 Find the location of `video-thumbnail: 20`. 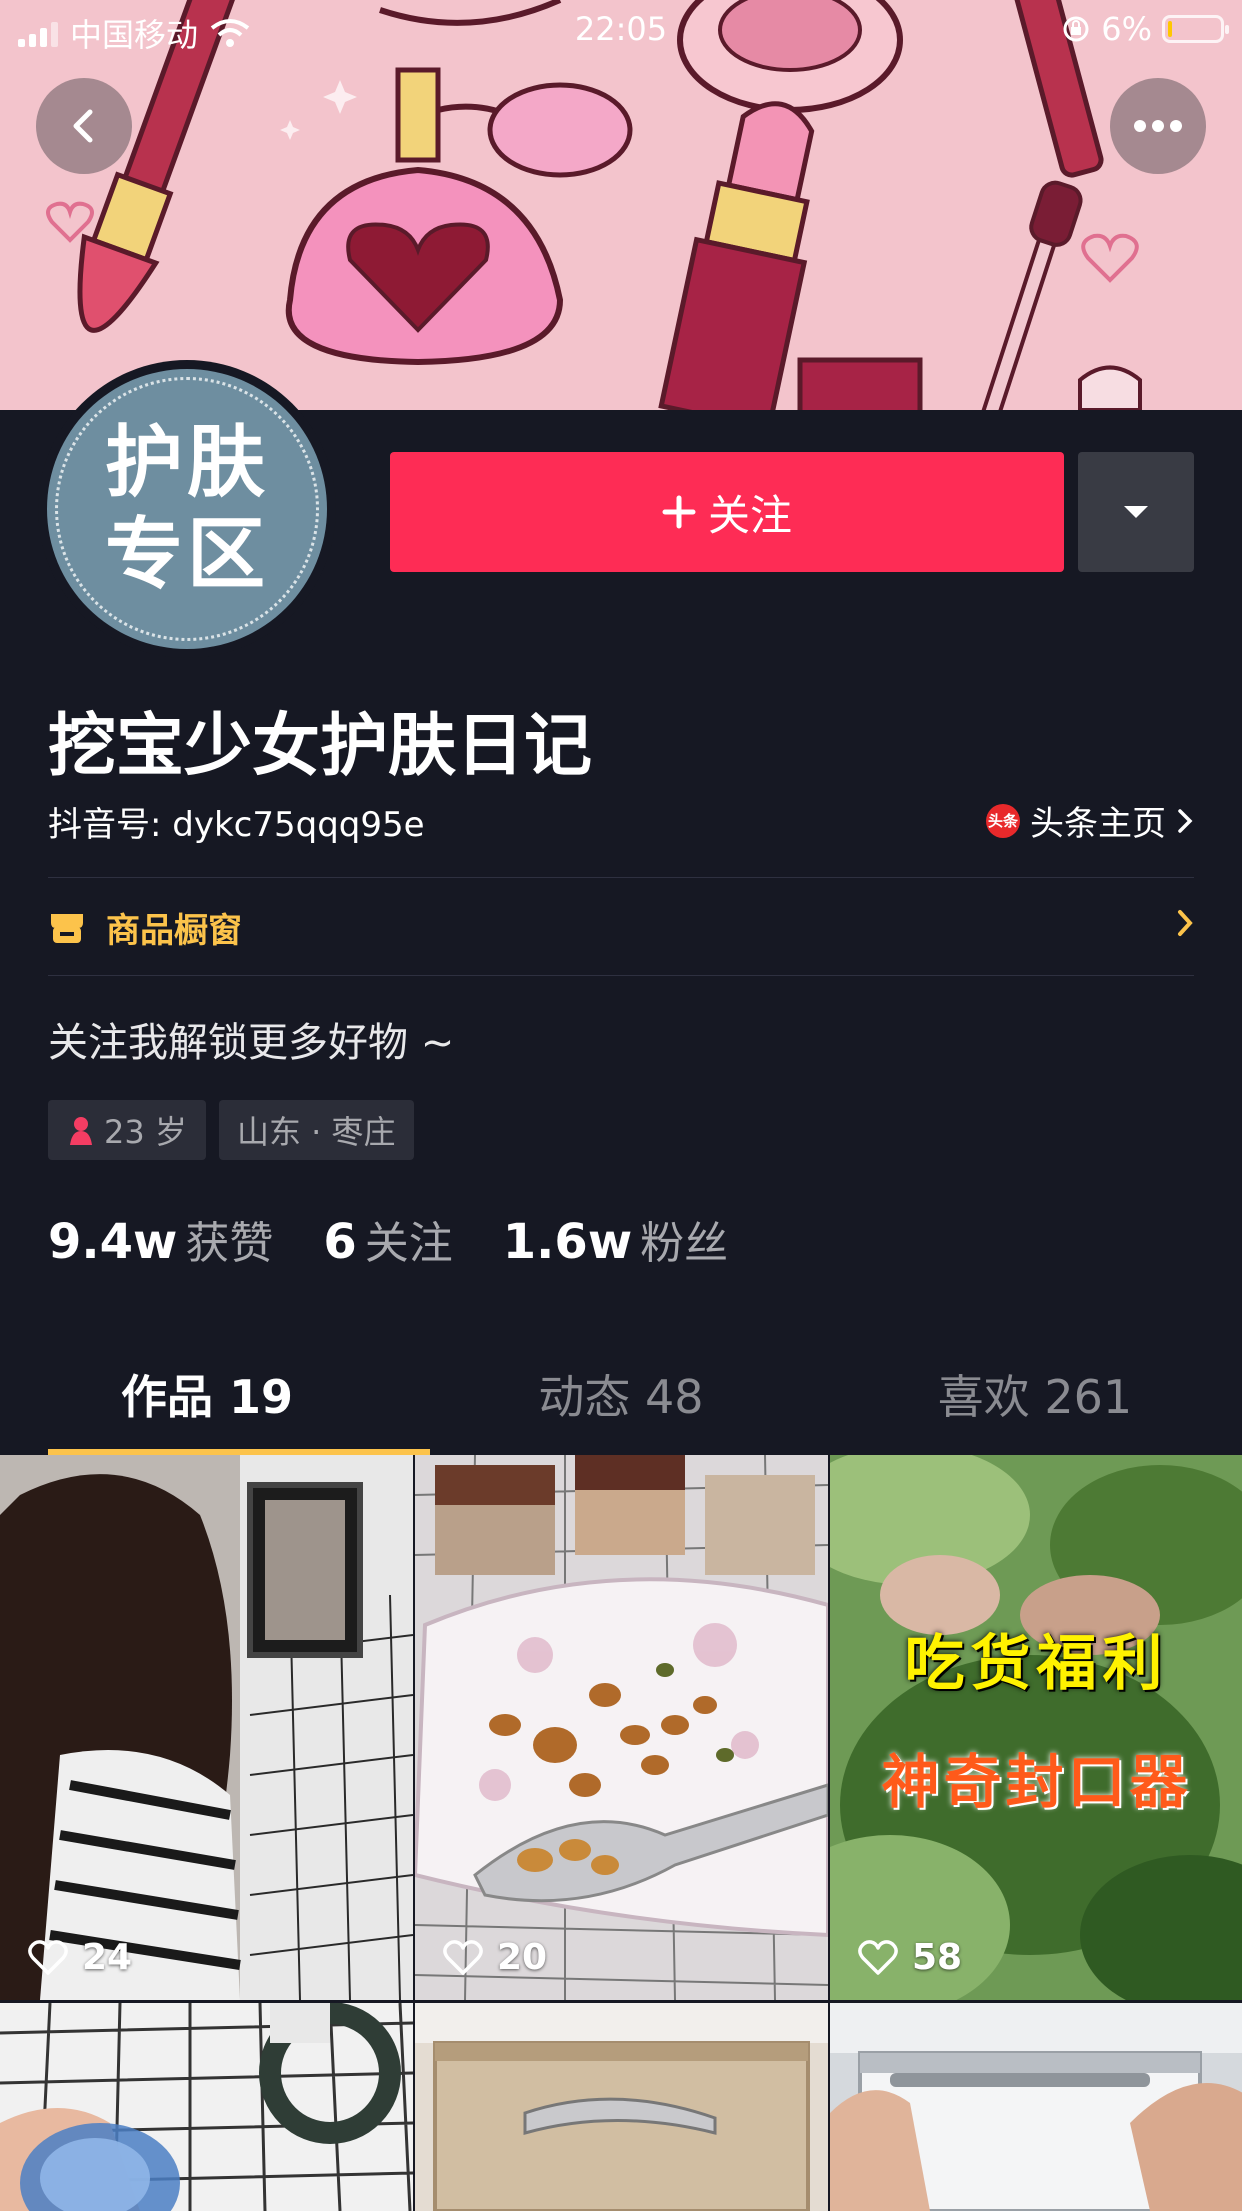

video-thumbnail: 20 is located at coordinates (621, 1727).